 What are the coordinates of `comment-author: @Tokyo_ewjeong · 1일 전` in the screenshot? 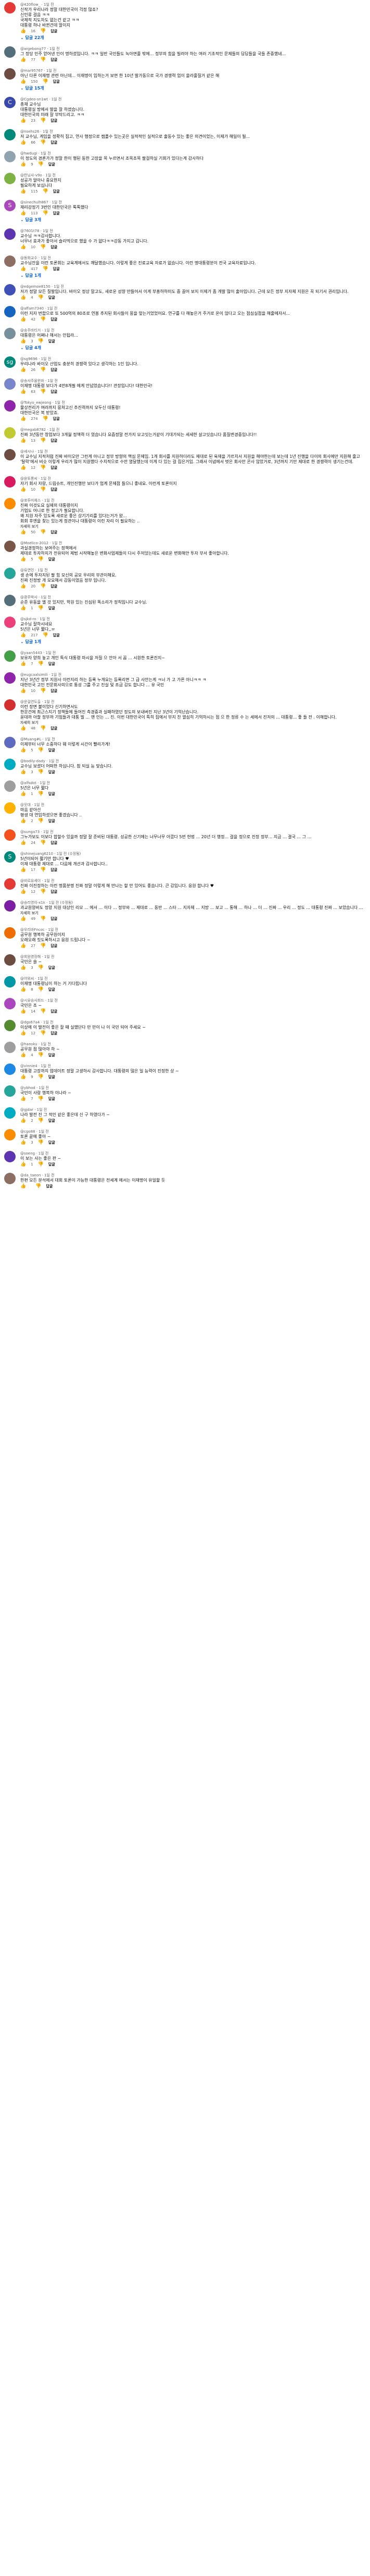 It's located at (193, 403).